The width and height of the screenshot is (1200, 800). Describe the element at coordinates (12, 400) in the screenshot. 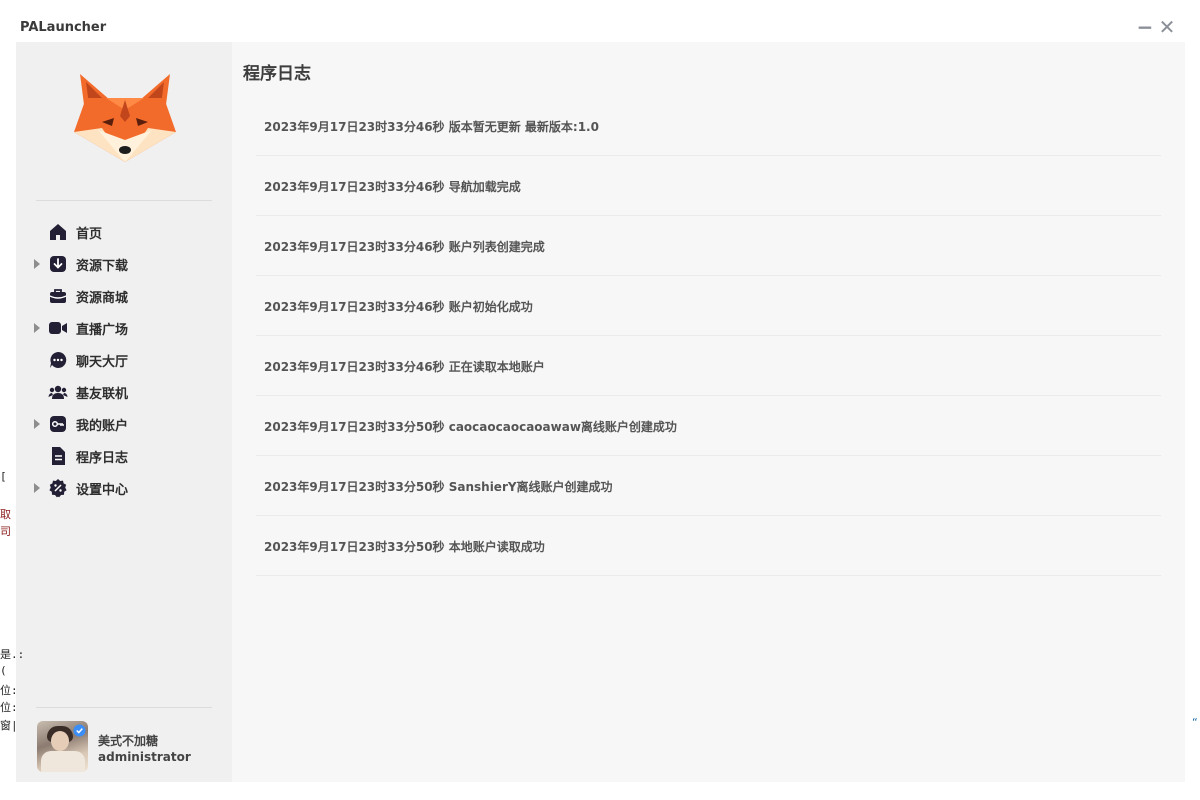

I see `background-window-edge: [ 取 司 是.: ( 位: 位: 窗|` at that location.